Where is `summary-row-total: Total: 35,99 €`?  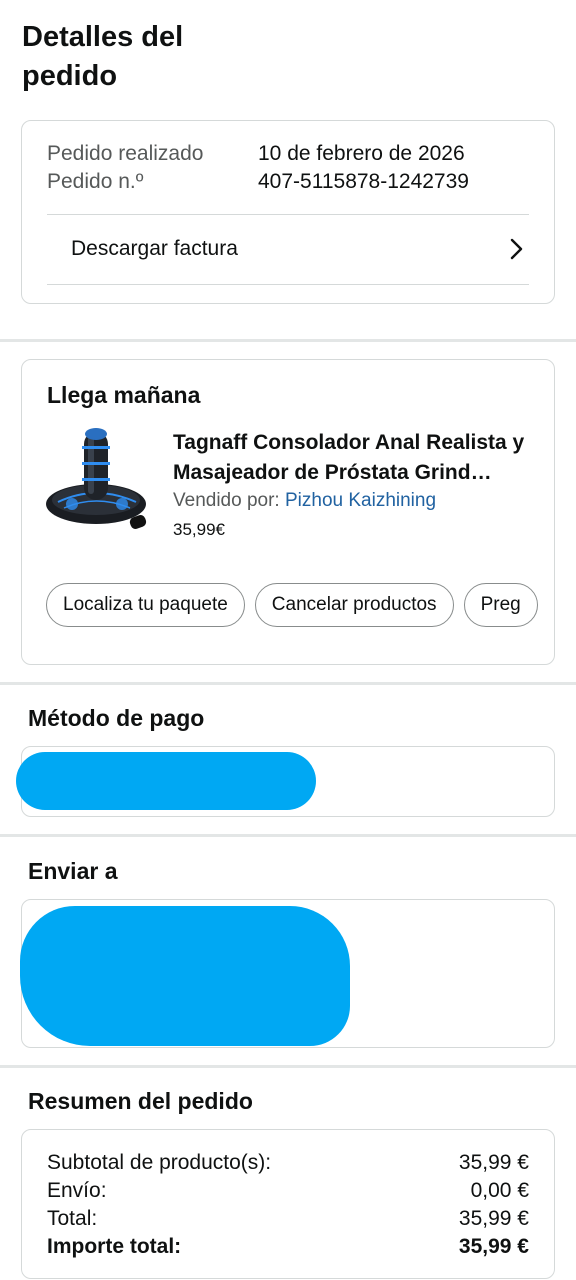 summary-row-total: Total: 35,99 € is located at coordinates (288, 1219).